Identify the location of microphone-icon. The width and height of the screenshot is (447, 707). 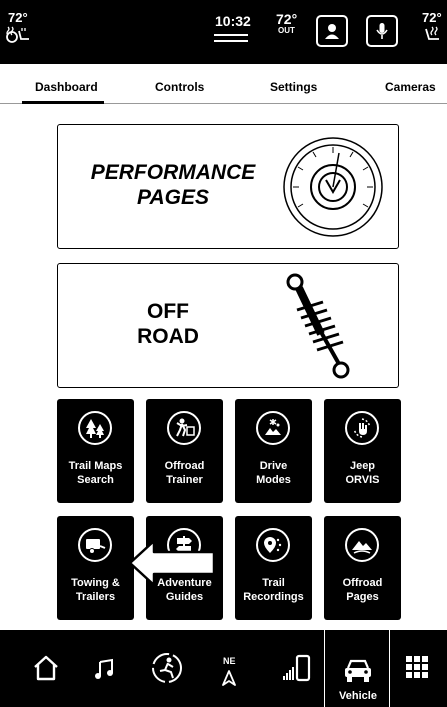
(382, 31).